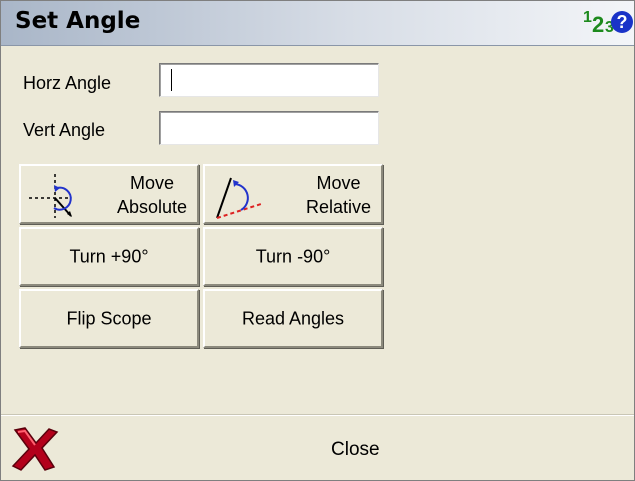 Image resolution: width=635 pixels, height=481 pixels. What do you see at coordinates (78, 21) in the screenshot?
I see `window-title: Set Angle` at bounding box center [78, 21].